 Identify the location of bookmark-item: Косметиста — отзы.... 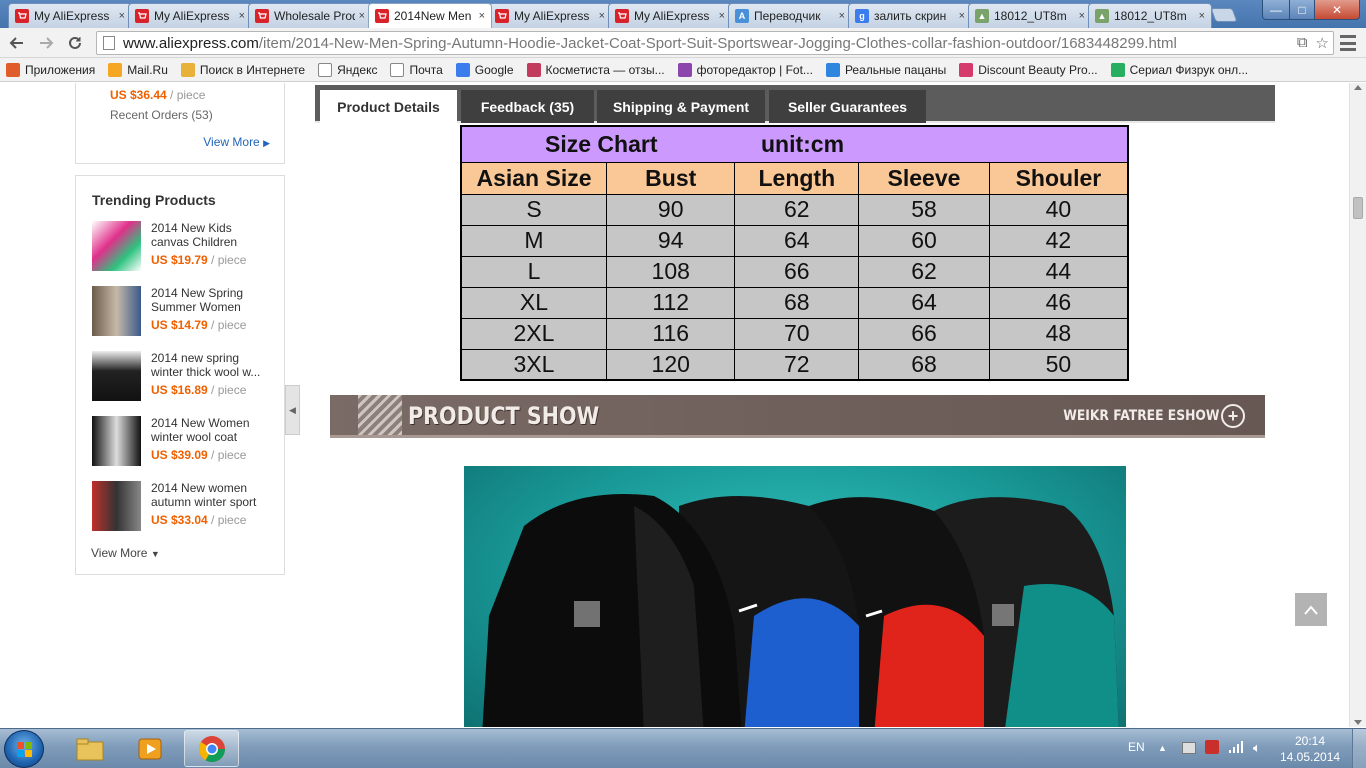
(595, 69).